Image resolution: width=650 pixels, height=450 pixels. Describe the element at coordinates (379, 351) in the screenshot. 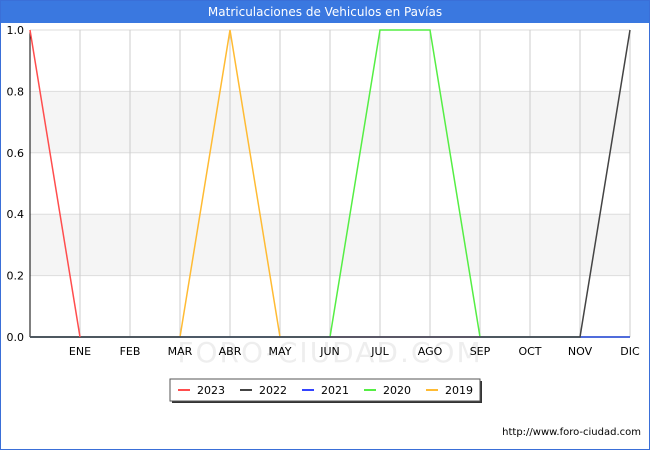

I see `x-tick-label: JUL` at that location.